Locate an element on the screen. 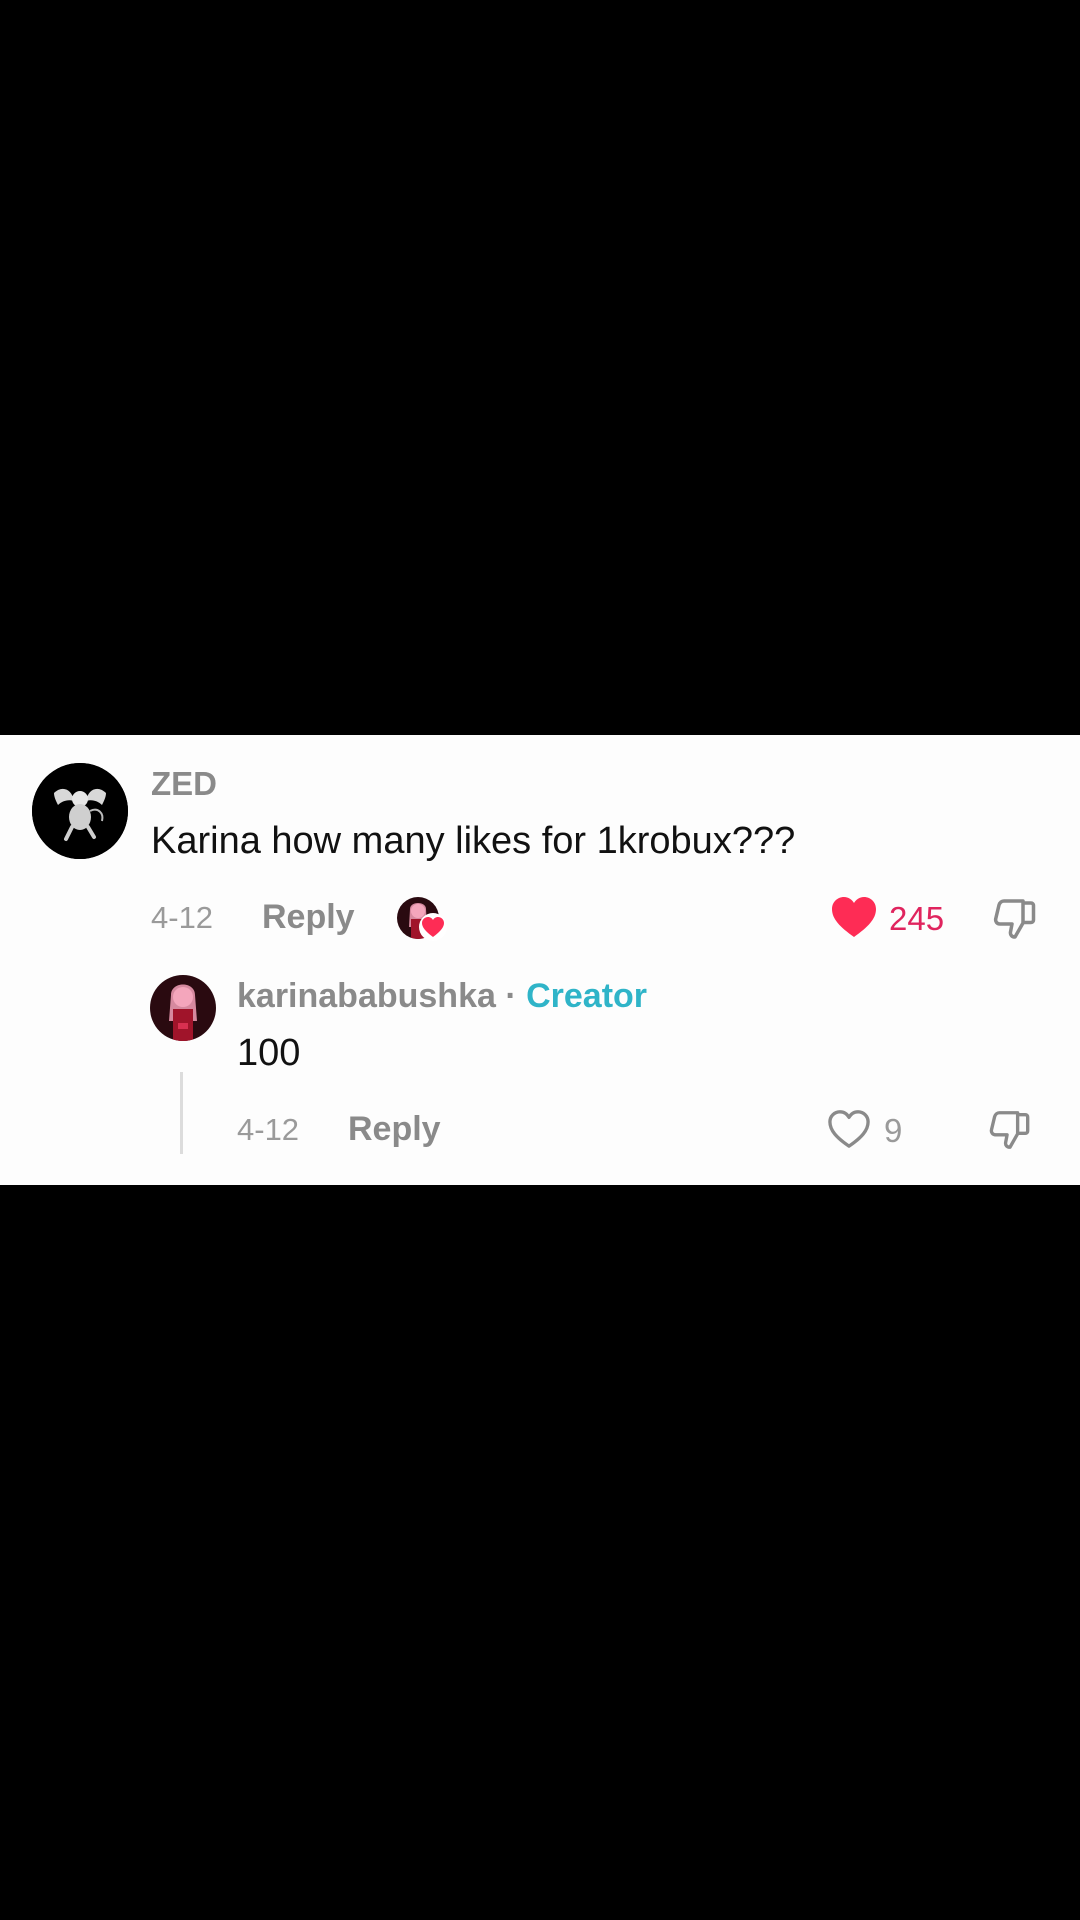 This screenshot has width=1080, height=1920. liked-by-creator-badge is located at coordinates (423, 919).